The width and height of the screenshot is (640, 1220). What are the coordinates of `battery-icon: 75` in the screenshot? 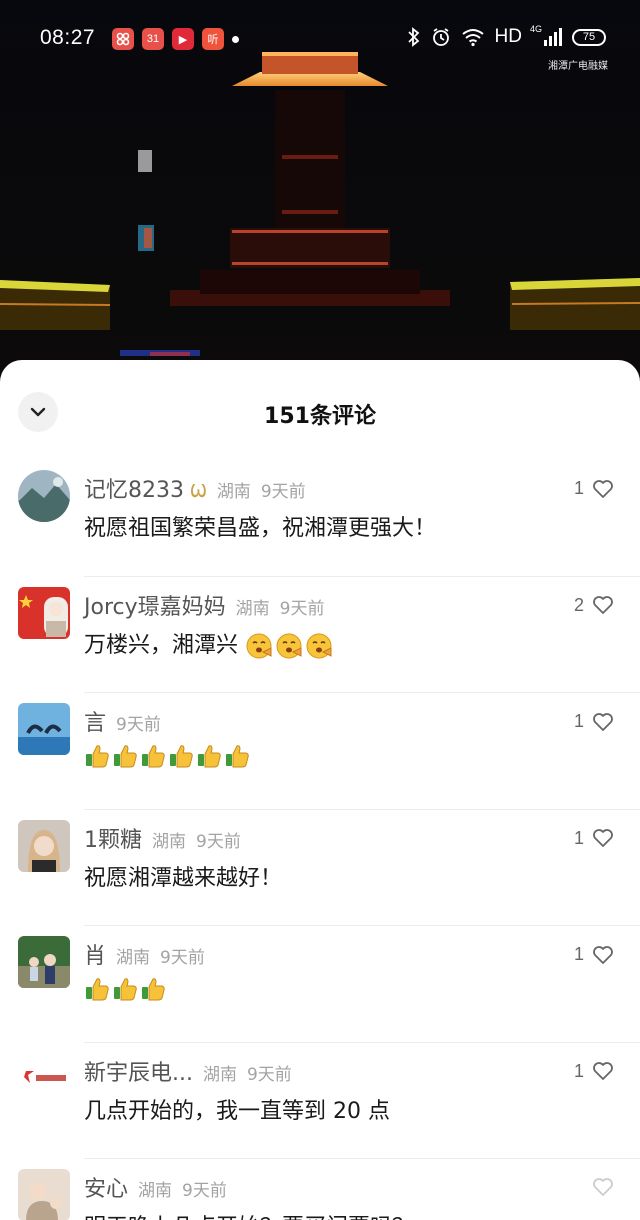 It's located at (589, 37).